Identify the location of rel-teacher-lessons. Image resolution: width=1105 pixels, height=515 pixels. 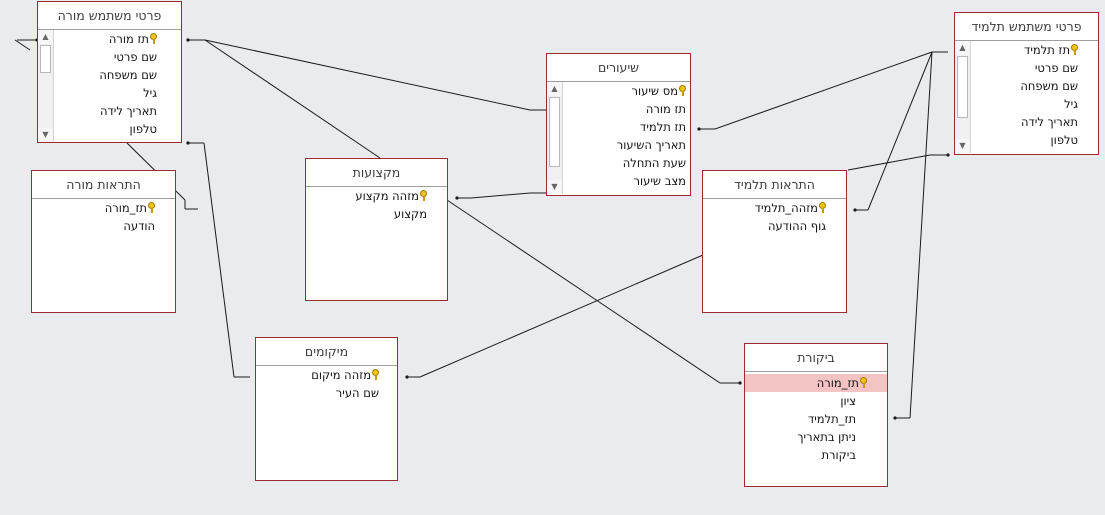
(366, 74).